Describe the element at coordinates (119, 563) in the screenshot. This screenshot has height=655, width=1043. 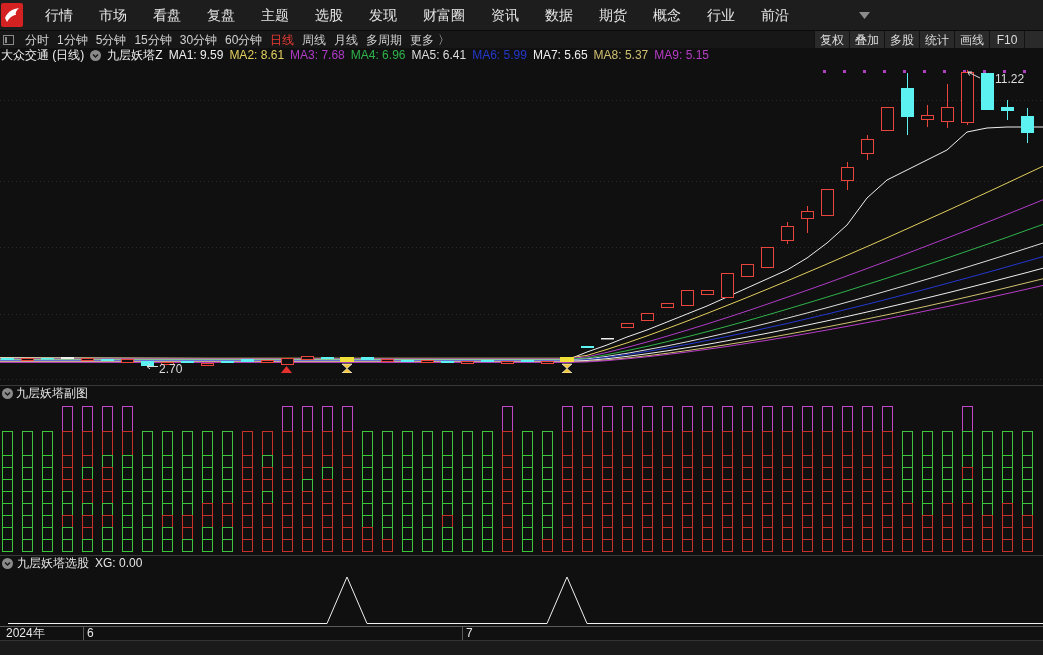
I see `signal-reading: XG: 0.00` at that location.